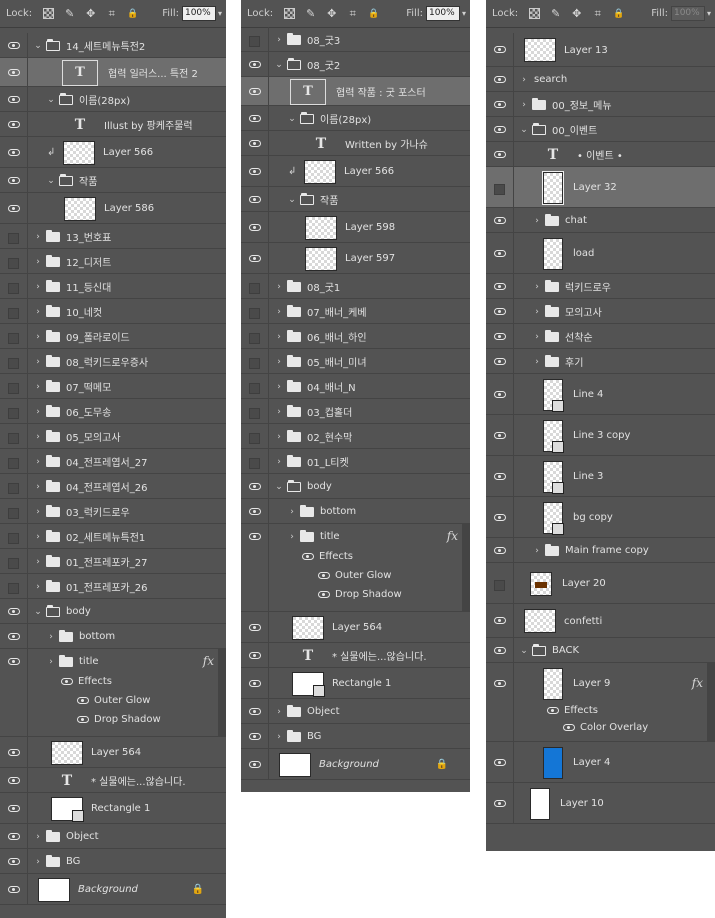 Image resolution: width=715 pixels, height=918 pixels. What do you see at coordinates (113, 611) in the screenshot?
I see `layer-row: ⌄ body` at bounding box center [113, 611].